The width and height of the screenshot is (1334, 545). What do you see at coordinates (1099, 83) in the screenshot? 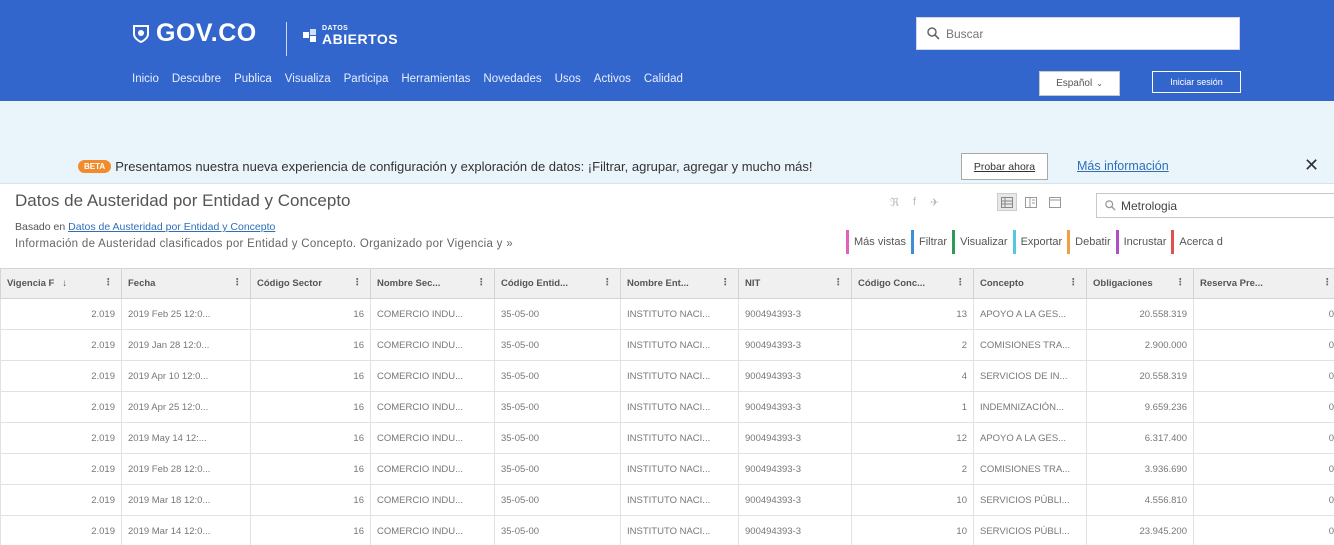
I see `chevron-down-icon: ⌄` at bounding box center [1099, 83].